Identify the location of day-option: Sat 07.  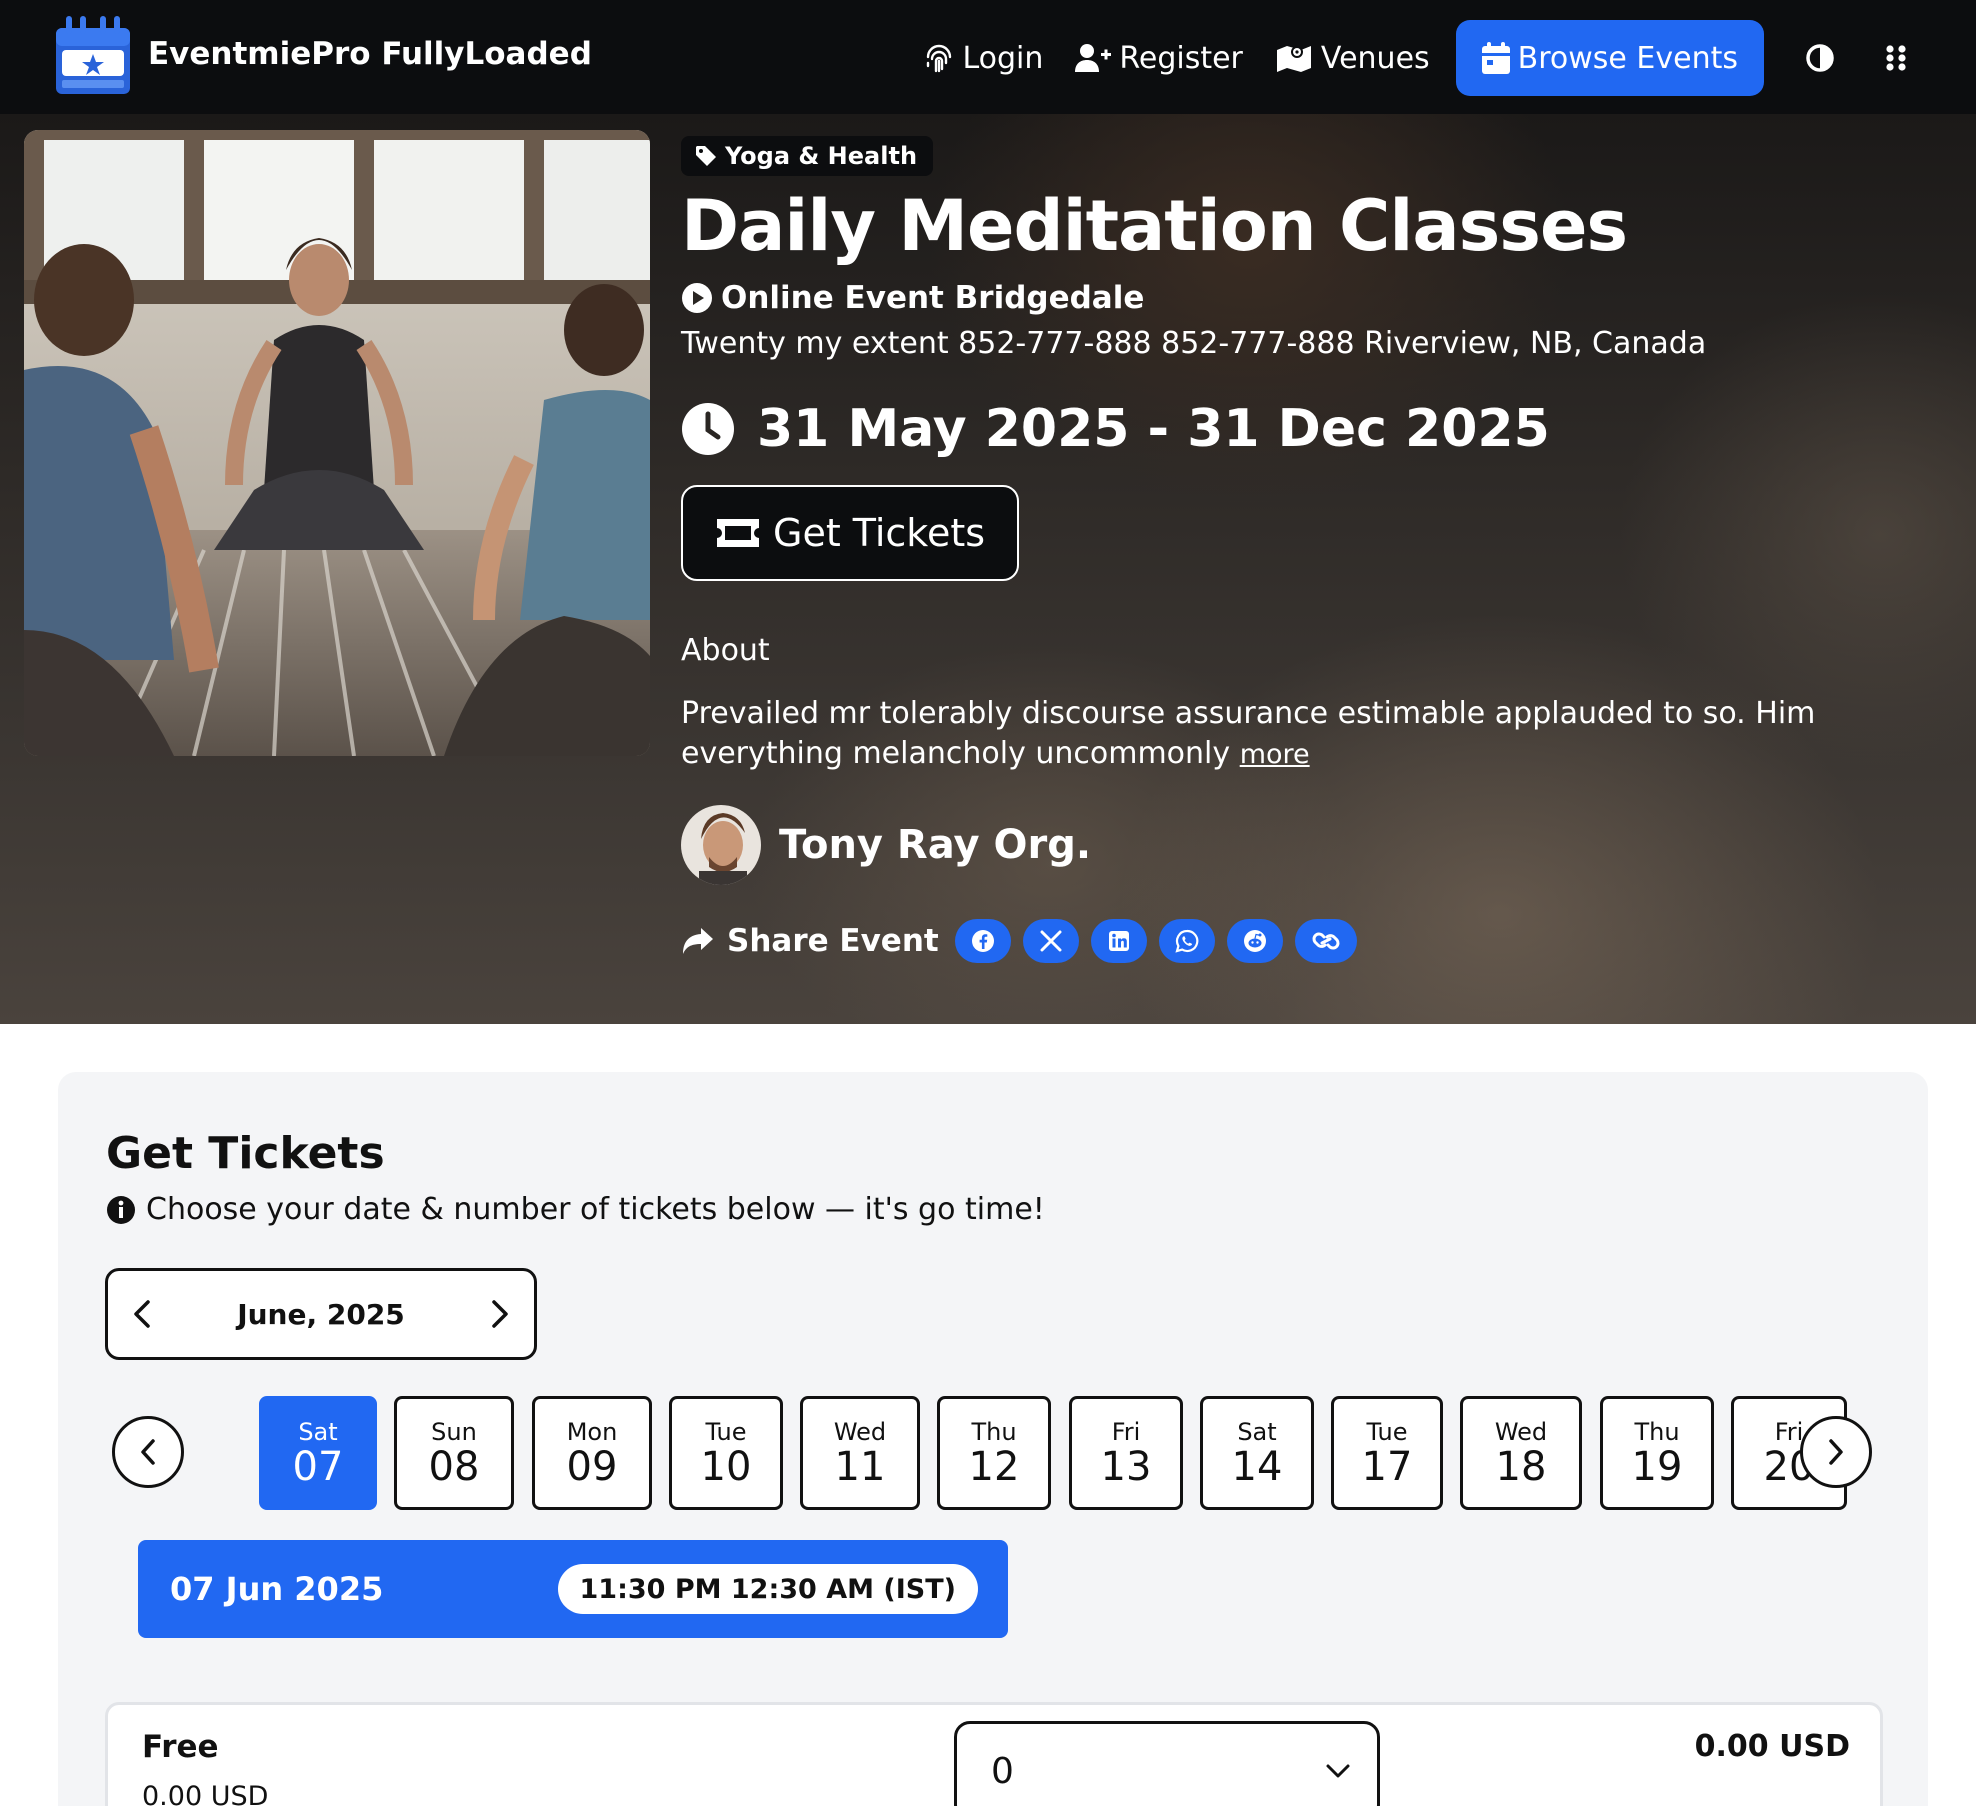
(318, 1453).